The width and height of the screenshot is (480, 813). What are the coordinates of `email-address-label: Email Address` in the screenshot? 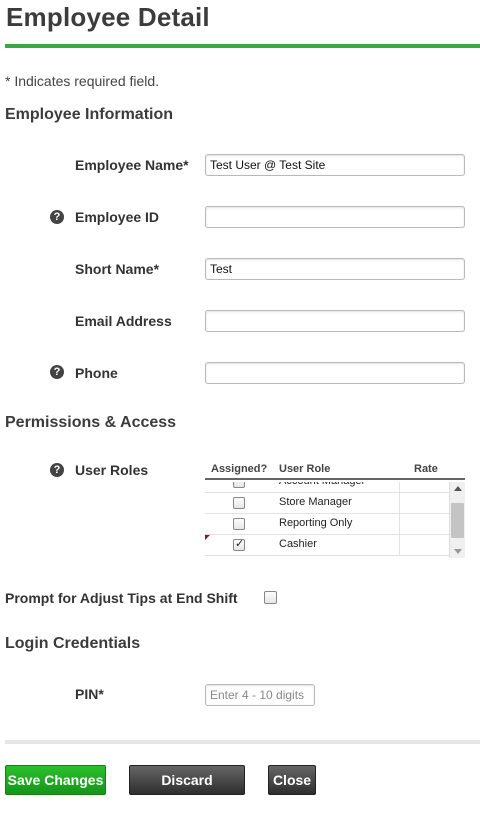 It's located at (123, 321).